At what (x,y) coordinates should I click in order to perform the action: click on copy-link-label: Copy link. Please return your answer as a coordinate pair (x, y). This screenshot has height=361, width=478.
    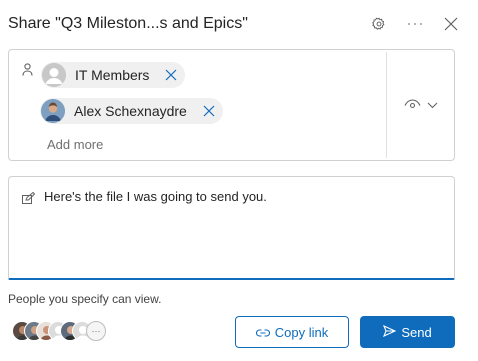
    Looking at the image, I should click on (301, 332).